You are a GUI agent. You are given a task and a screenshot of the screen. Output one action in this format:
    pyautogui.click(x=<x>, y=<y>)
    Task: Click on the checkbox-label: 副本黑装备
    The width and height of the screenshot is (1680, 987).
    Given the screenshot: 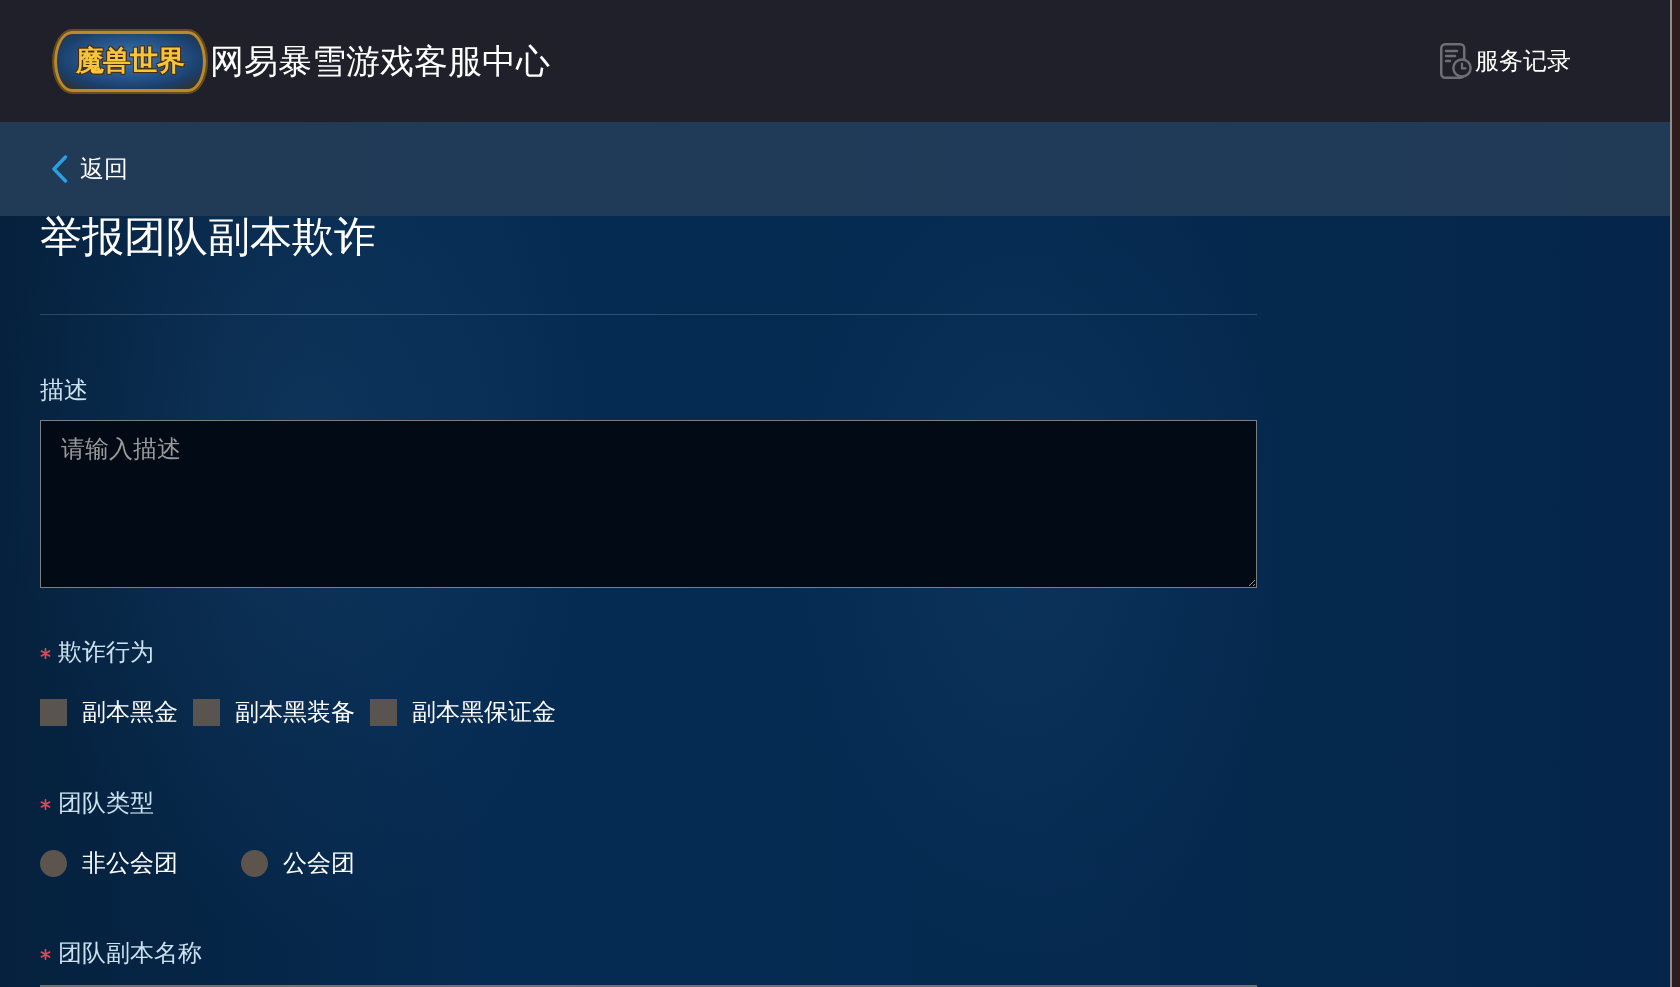 What is the action you would take?
    pyautogui.click(x=295, y=712)
    